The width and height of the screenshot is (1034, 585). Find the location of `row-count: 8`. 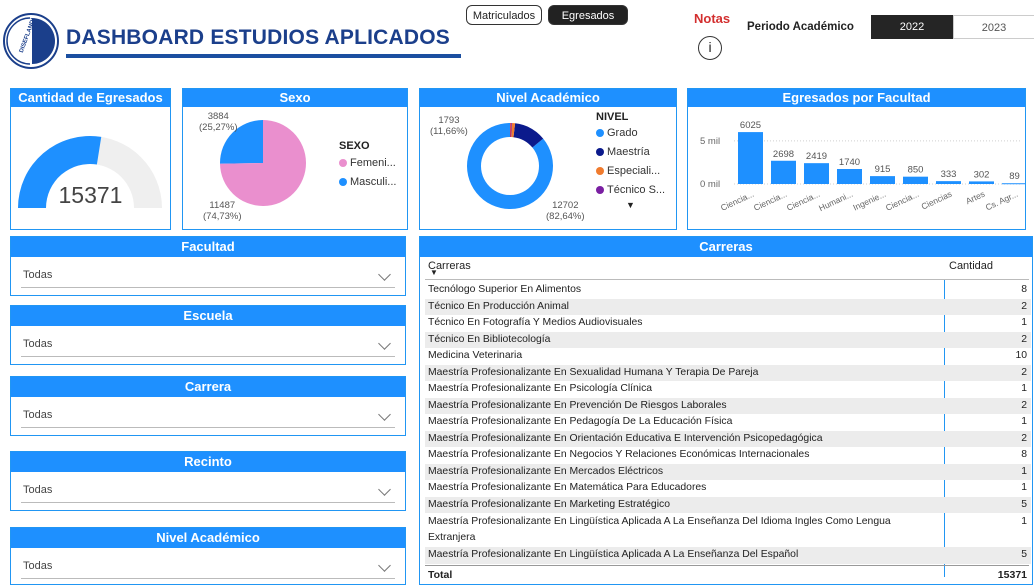

row-count: 8 is located at coordinates (1024, 454).